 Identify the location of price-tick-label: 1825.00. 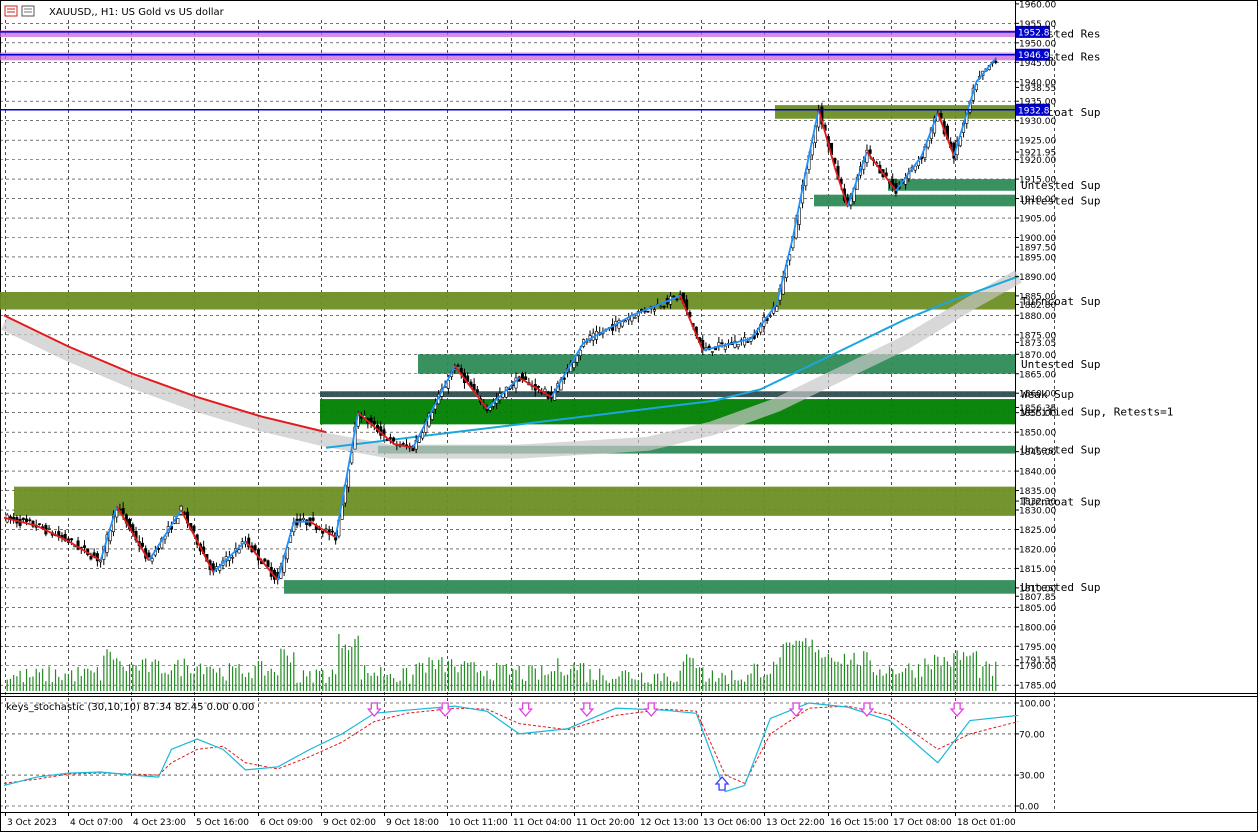
(1037, 531).